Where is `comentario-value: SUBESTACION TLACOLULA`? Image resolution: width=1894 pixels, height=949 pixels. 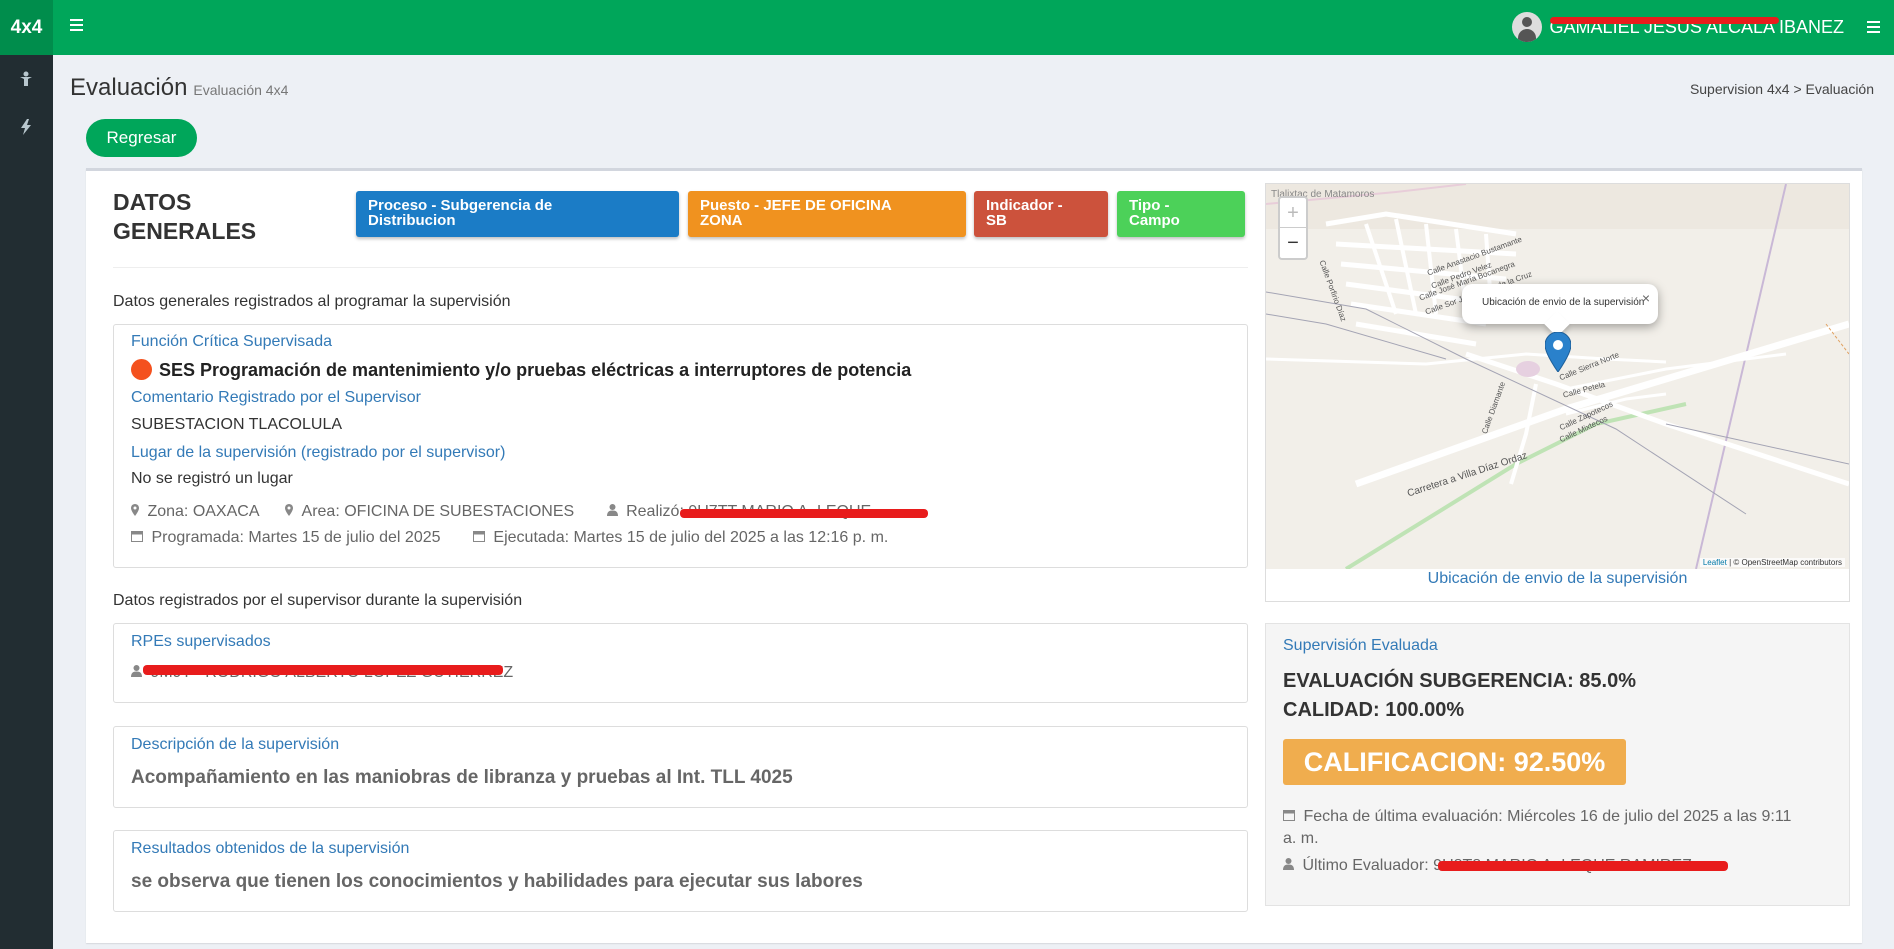 comentario-value: SUBESTACION TLACOLULA is located at coordinates (237, 424).